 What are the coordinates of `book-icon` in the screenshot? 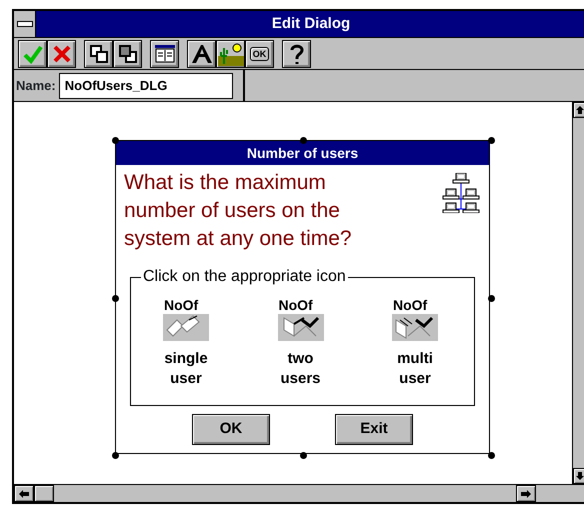 It's located at (164, 53).